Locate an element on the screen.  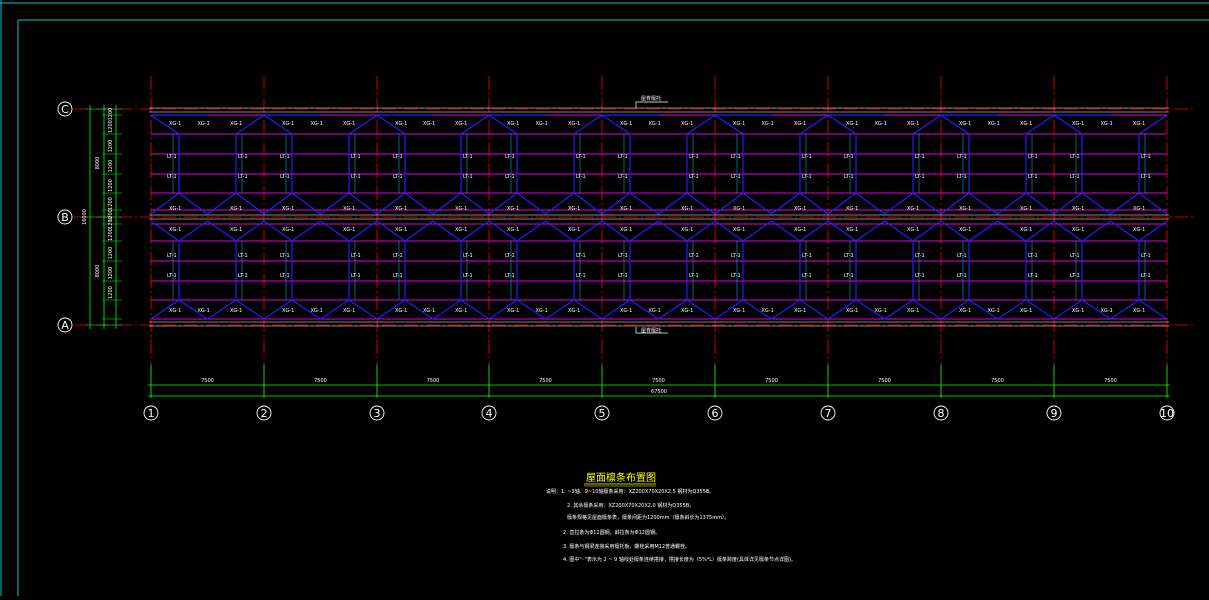
column-axis-label: 10 is located at coordinates (1167, 413).